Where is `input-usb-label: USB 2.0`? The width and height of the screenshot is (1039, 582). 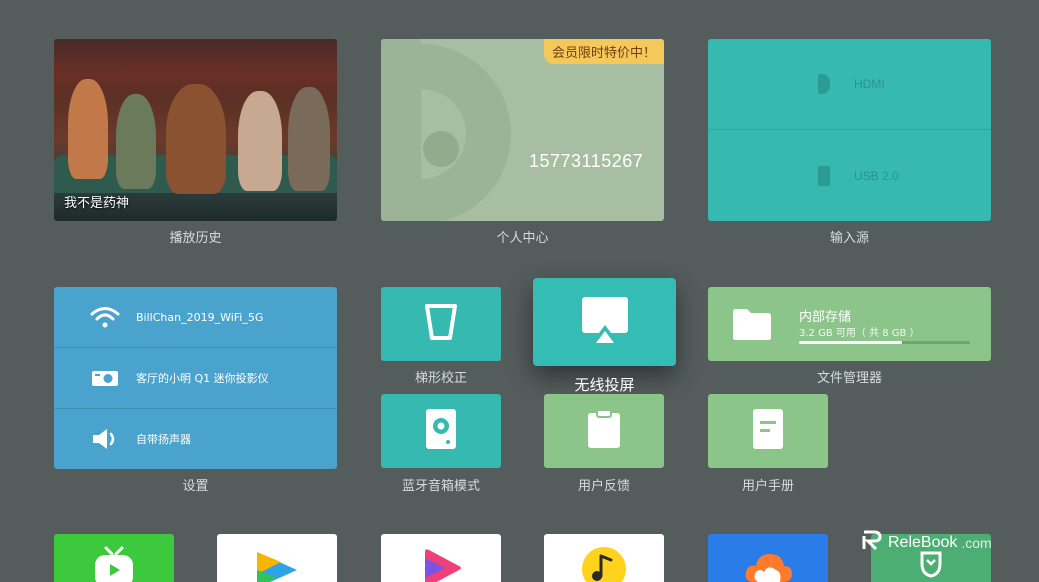
input-usb-label: USB 2.0 is located at coordinates (876, 175).